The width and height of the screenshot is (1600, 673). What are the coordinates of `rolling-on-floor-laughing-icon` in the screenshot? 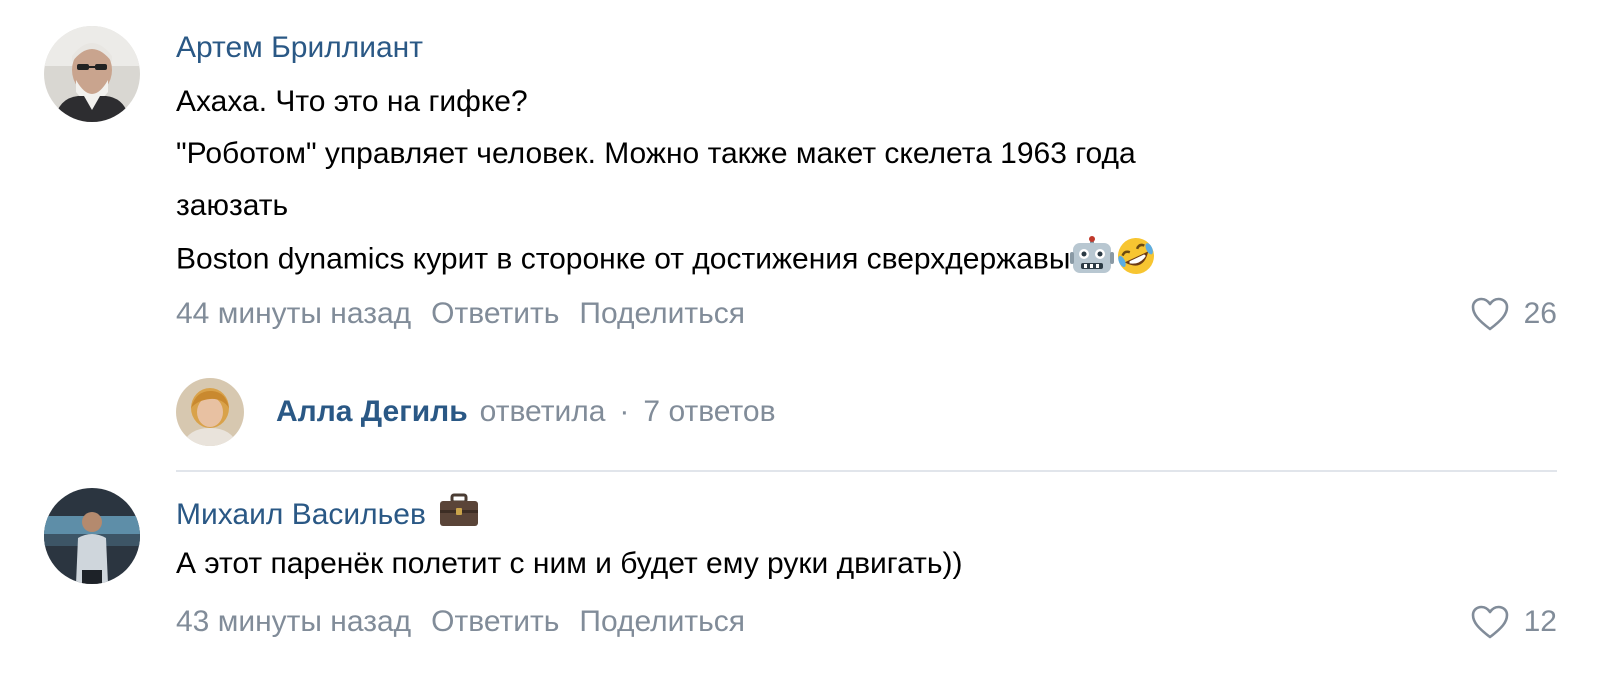 It's located at (1136, 260).